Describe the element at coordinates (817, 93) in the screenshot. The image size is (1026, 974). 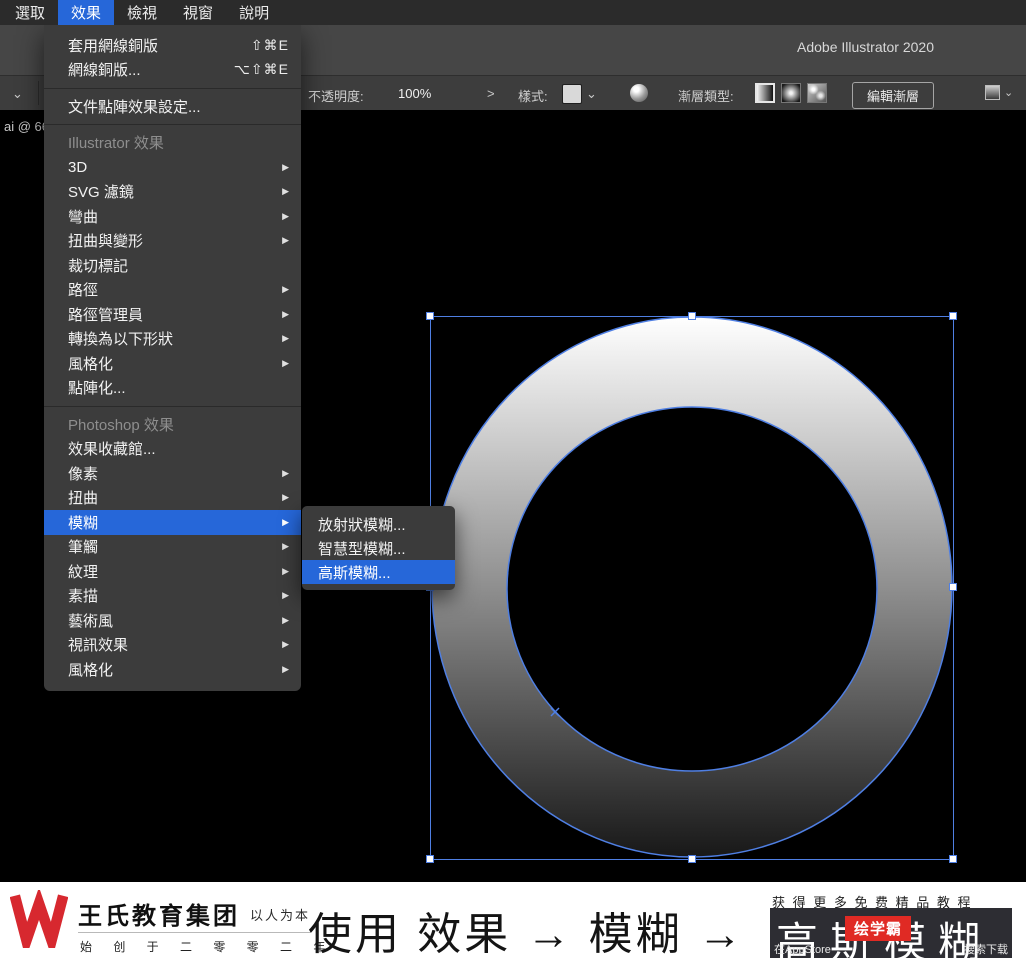
I see `freeform-gradient-button` at that location.